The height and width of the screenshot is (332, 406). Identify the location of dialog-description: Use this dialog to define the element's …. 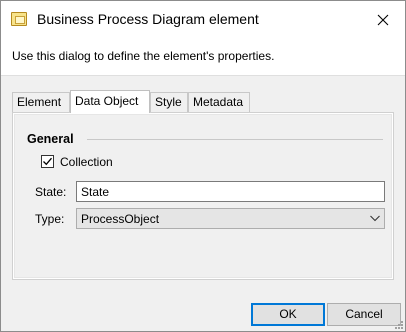
(143, 56).